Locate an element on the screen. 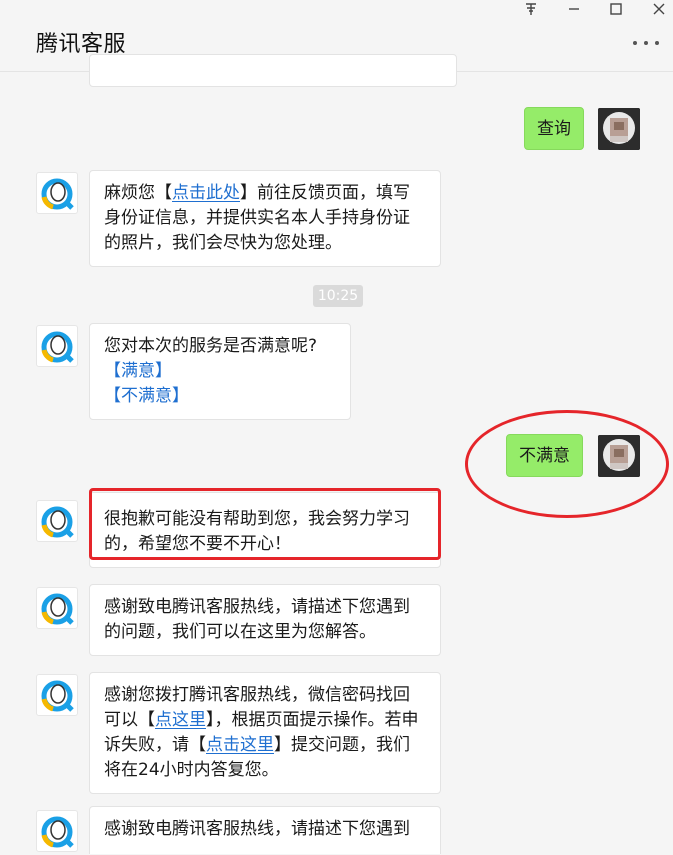 The width and height of the screenshot is (673, 855). message-text: 不满意 is located at coordinates (544, 456).